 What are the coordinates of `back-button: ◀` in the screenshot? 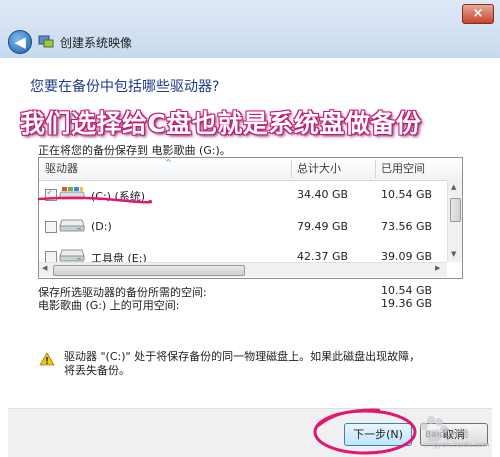 It's located at (20, 42).